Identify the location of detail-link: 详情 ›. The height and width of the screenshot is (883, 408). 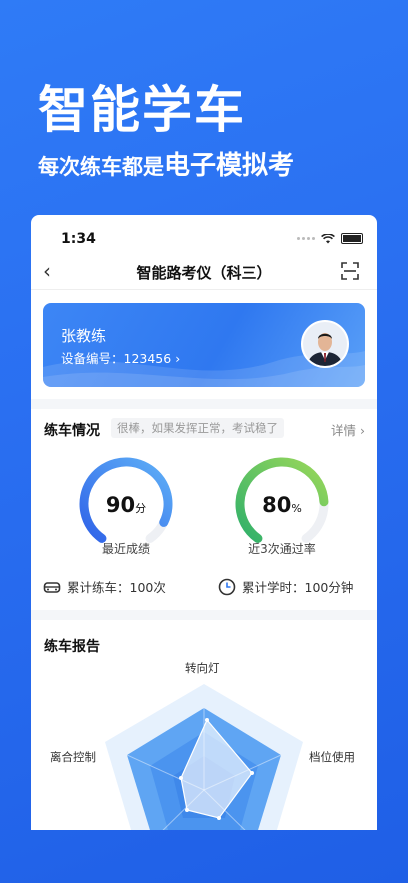
(348, 429).